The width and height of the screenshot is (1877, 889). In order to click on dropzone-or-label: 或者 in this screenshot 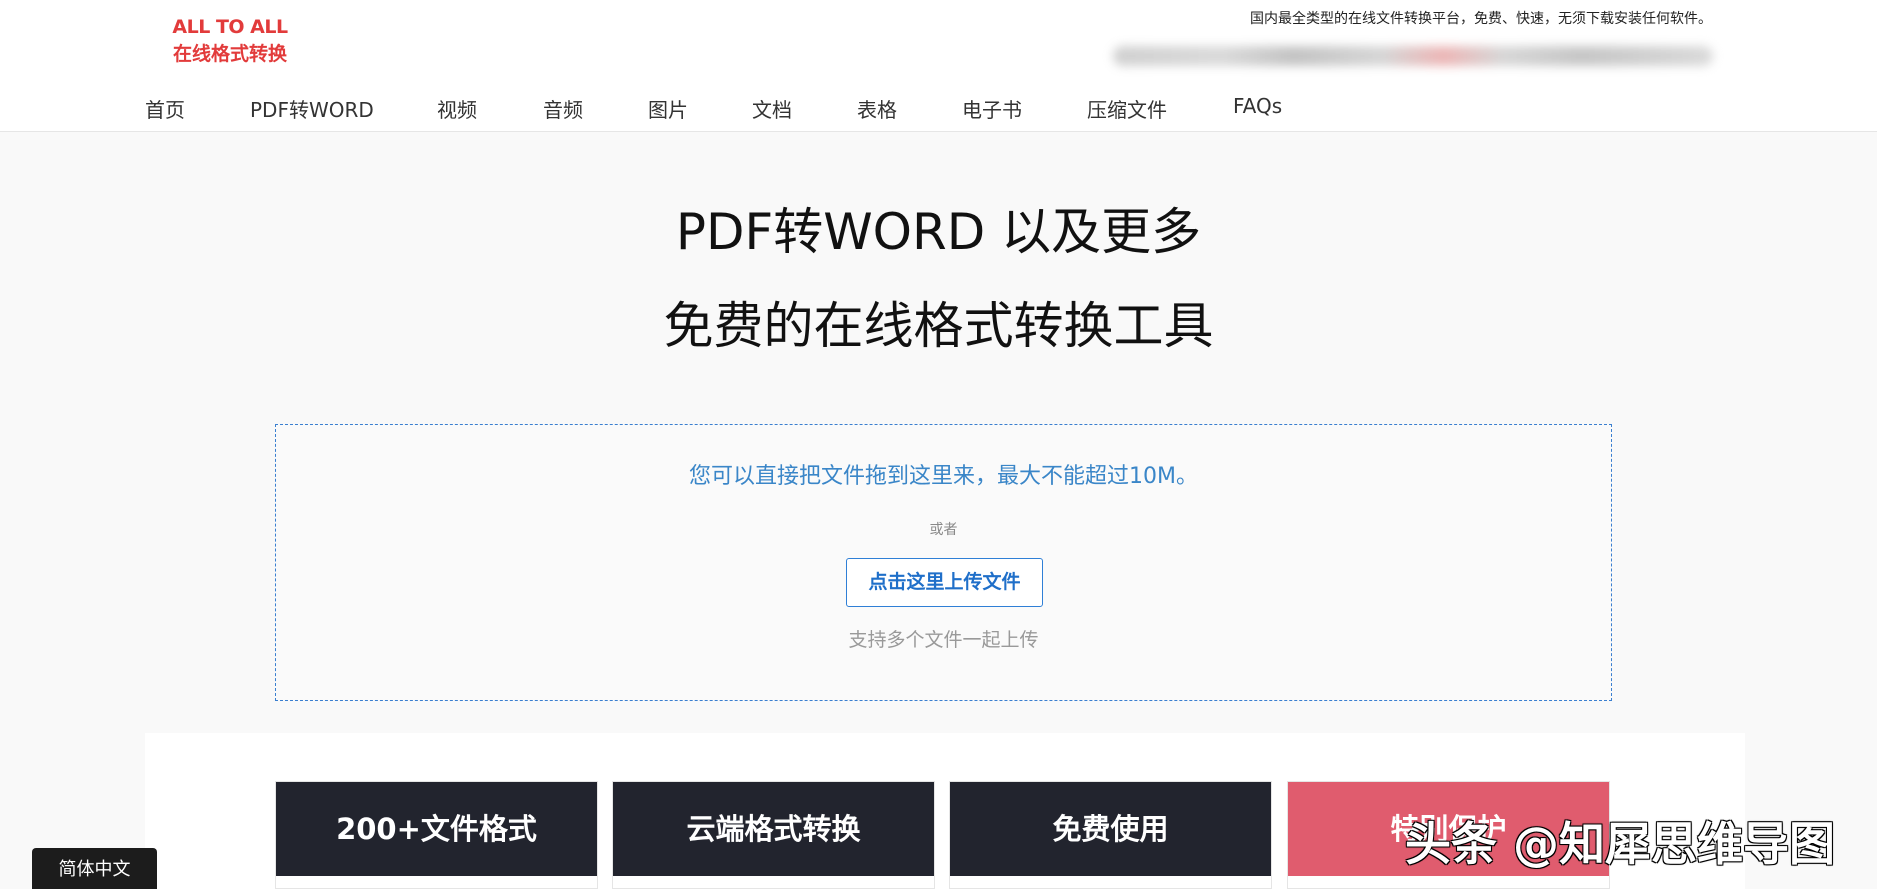, I will do `click(943, 530)`.